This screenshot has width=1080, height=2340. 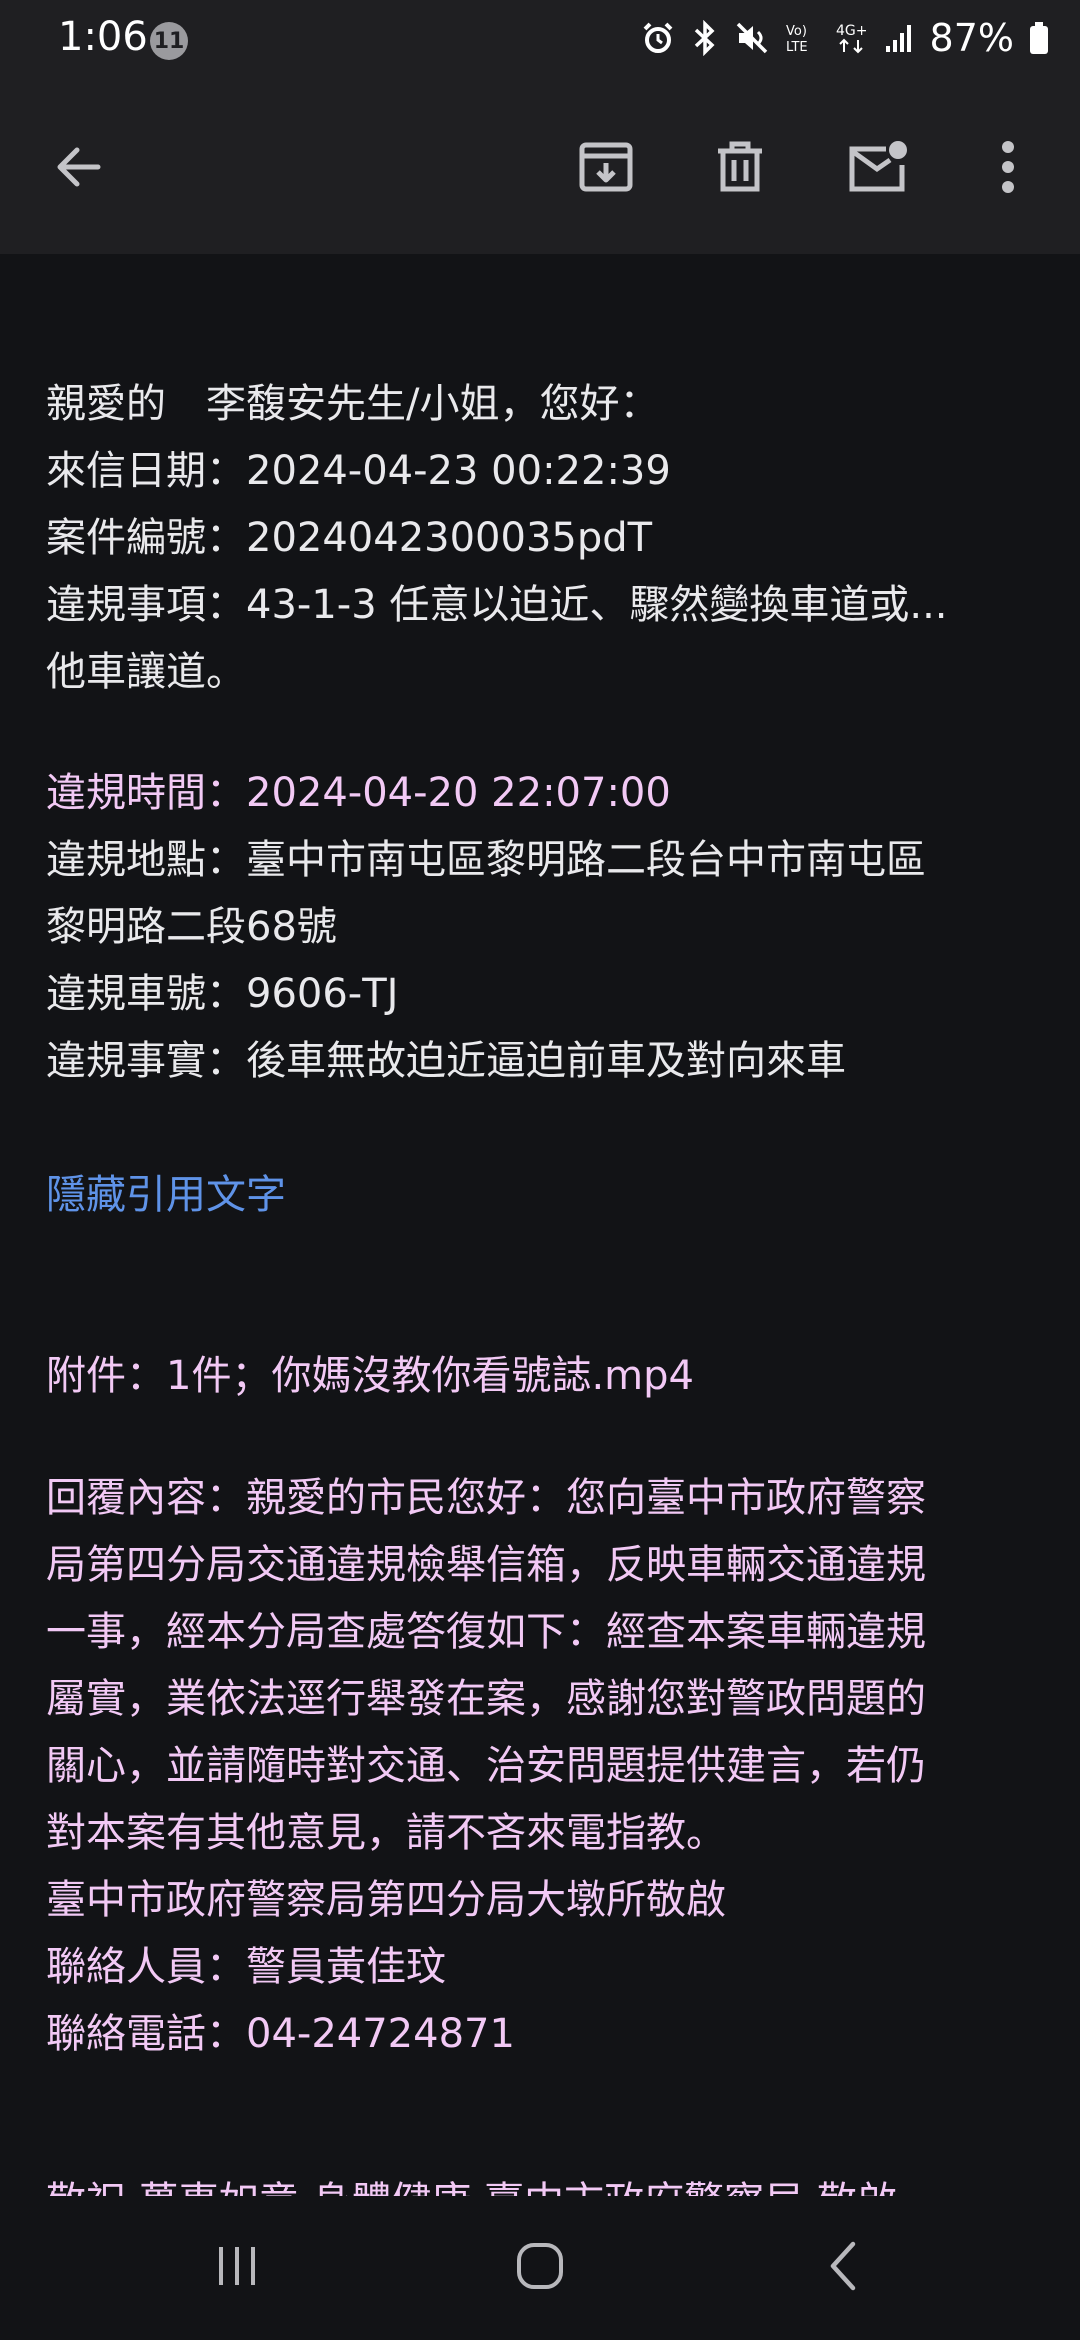 What do you see at coordinates (486, 1498) in the screenshot?
I see `reply-line: 回覆內容：親愛的市民您好：您向臺中市政府警察` at bounding box center [486, 1498].